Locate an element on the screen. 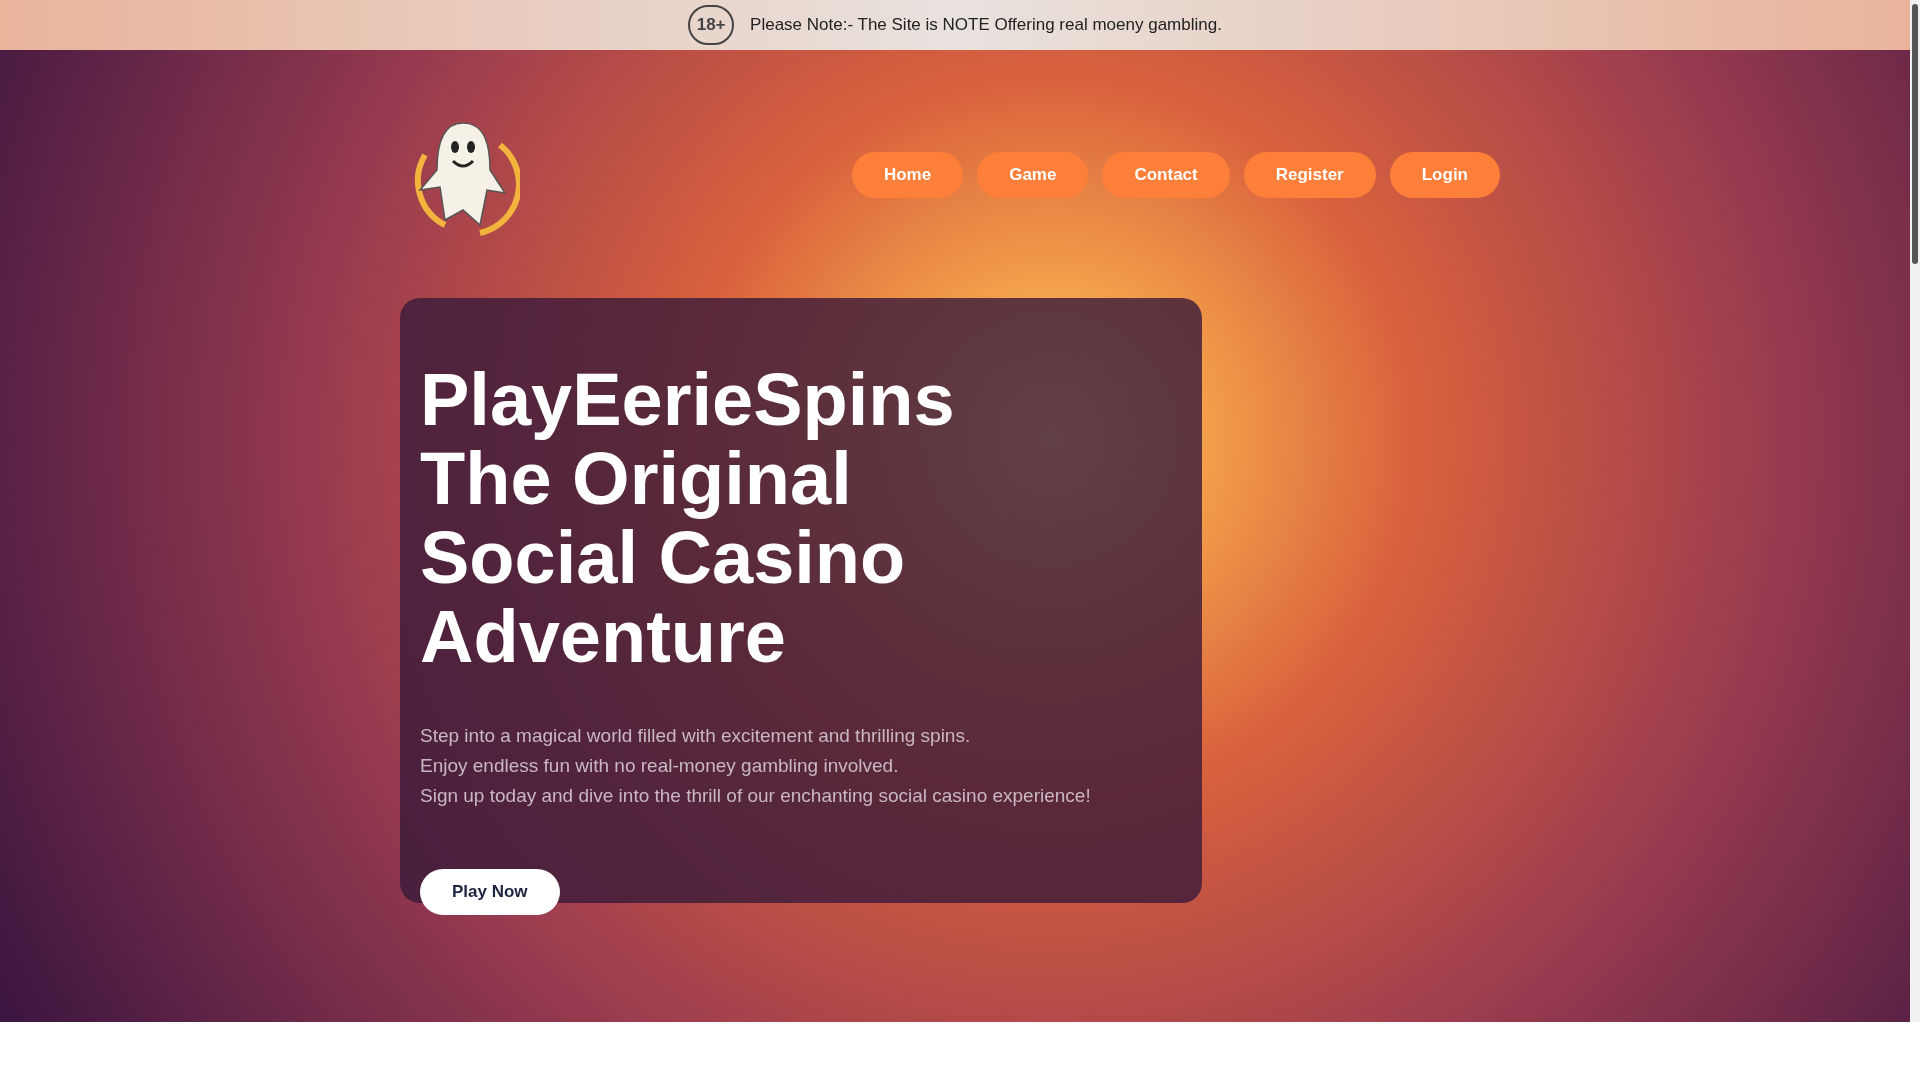  hero-title: PlayEerieSpins The Original Social Casino Adventure is located at coordinates (687, 518).